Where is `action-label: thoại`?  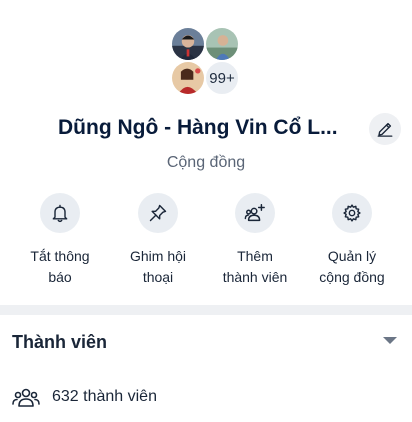
action-label: thoại is located at coordinates (158, 277).